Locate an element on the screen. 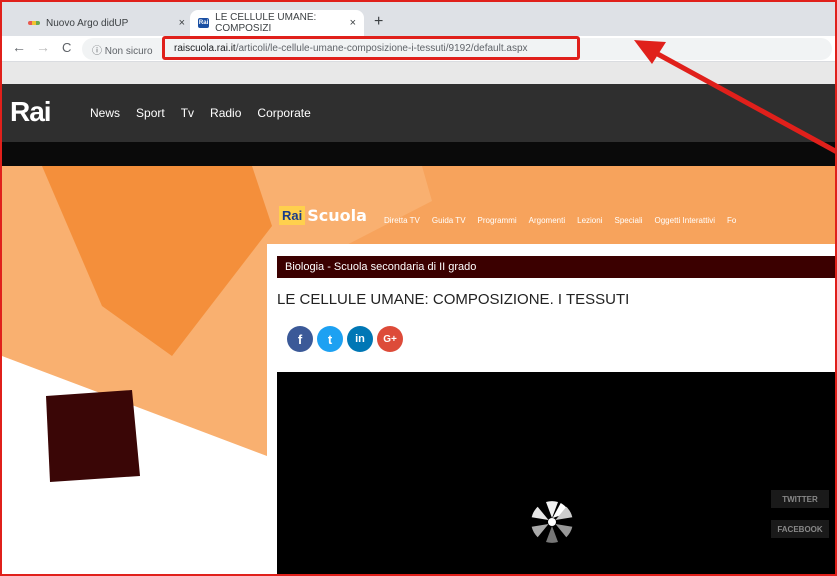  new-tab-button: + is located at coordinates (378, 22).